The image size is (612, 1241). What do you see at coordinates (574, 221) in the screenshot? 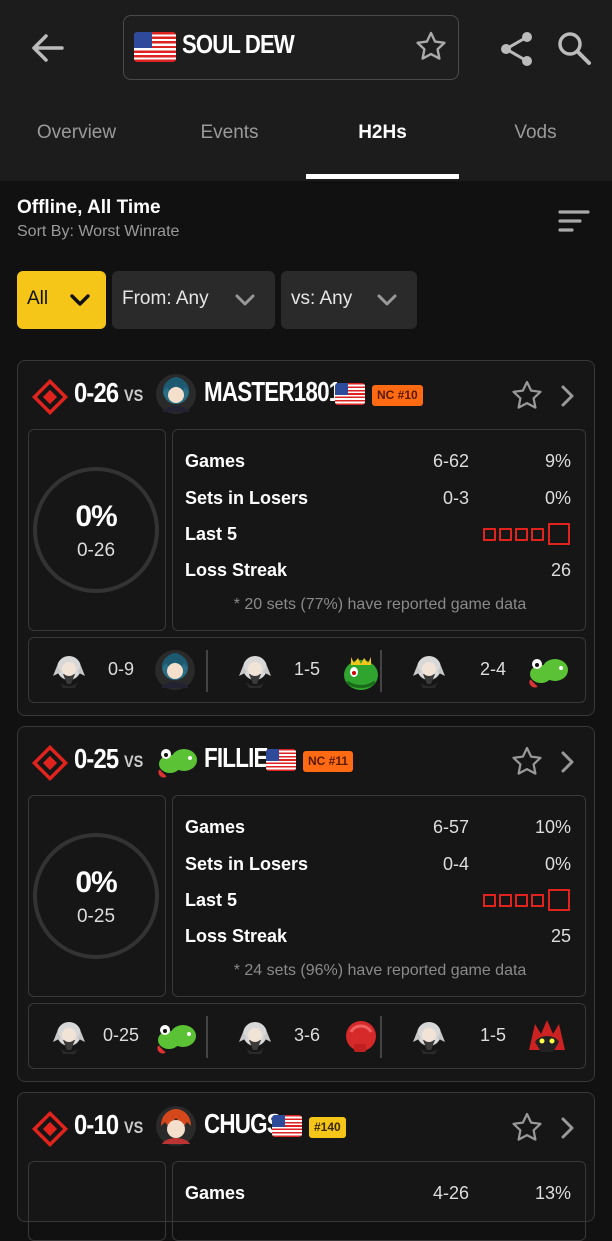
I see `sort-icon` at bounding box center [574, 221].